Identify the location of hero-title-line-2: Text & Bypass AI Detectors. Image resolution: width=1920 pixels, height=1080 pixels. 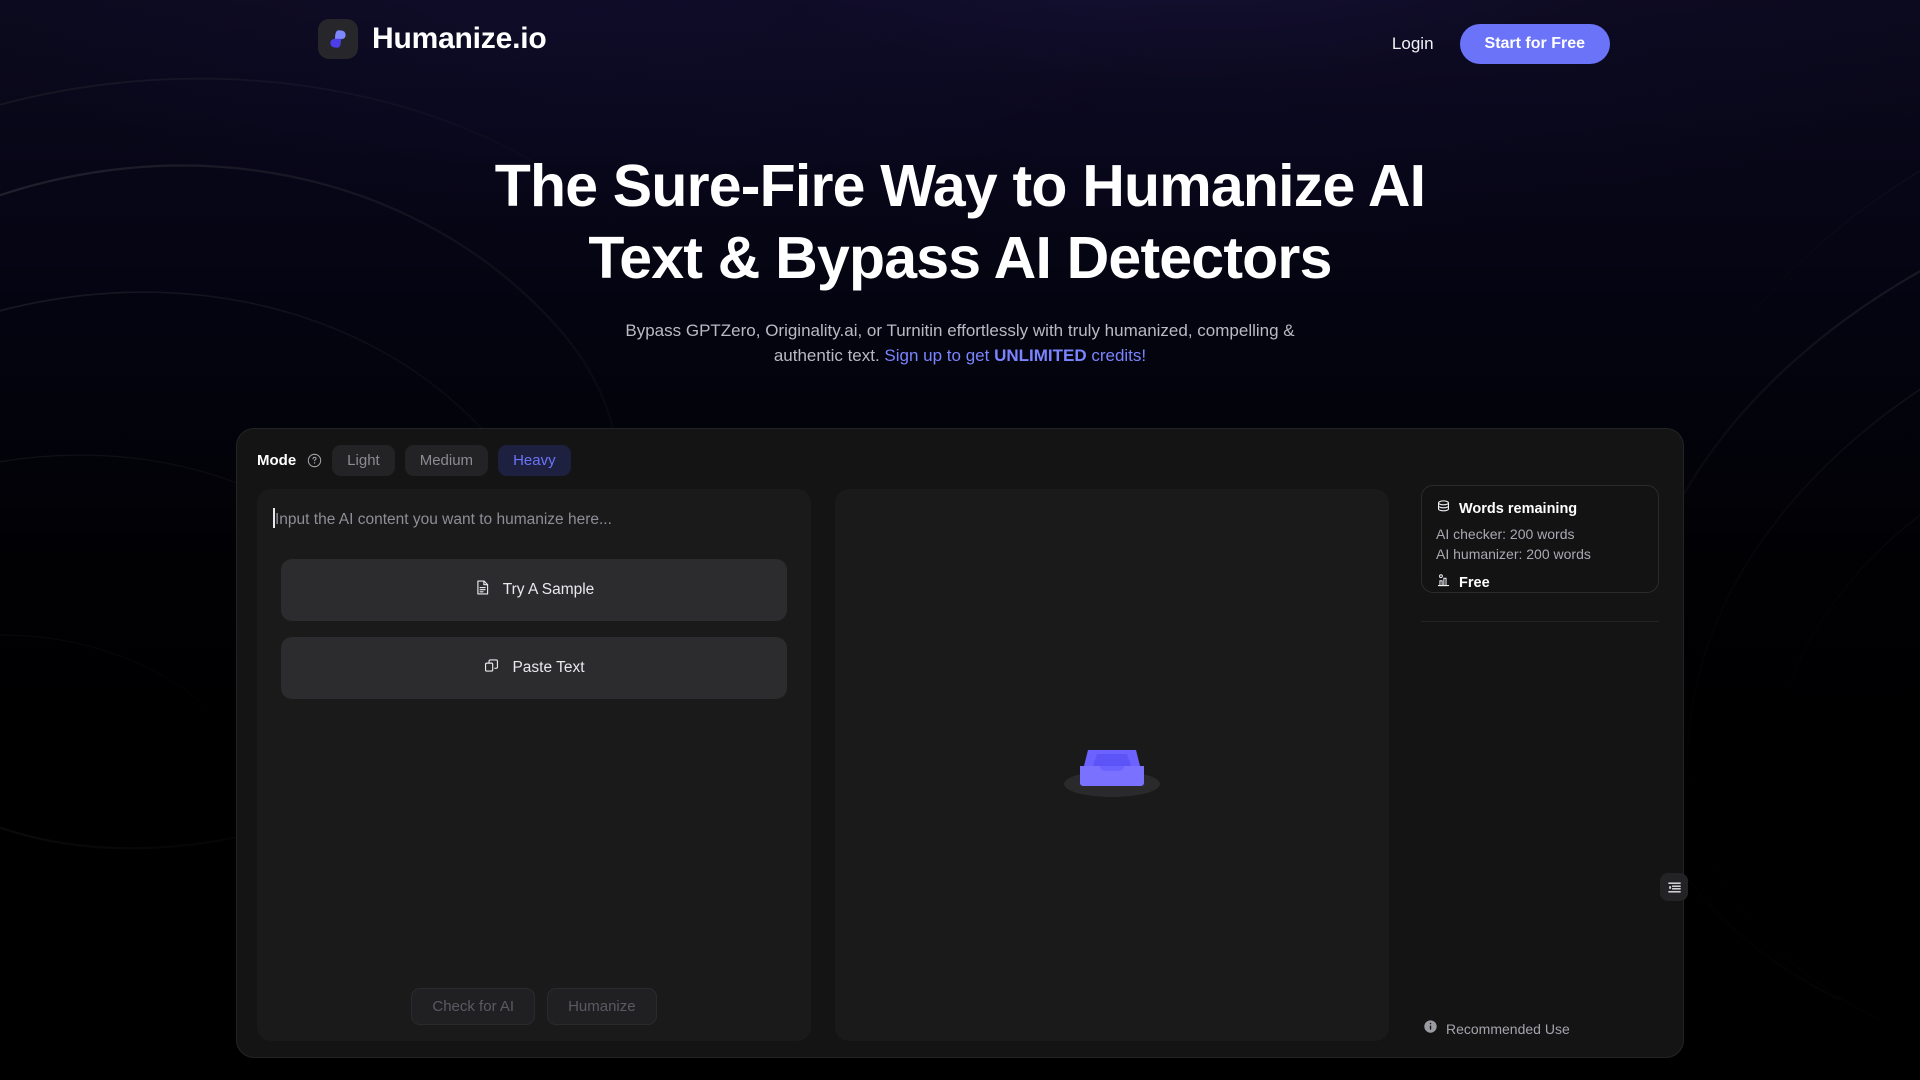
(960, 258).